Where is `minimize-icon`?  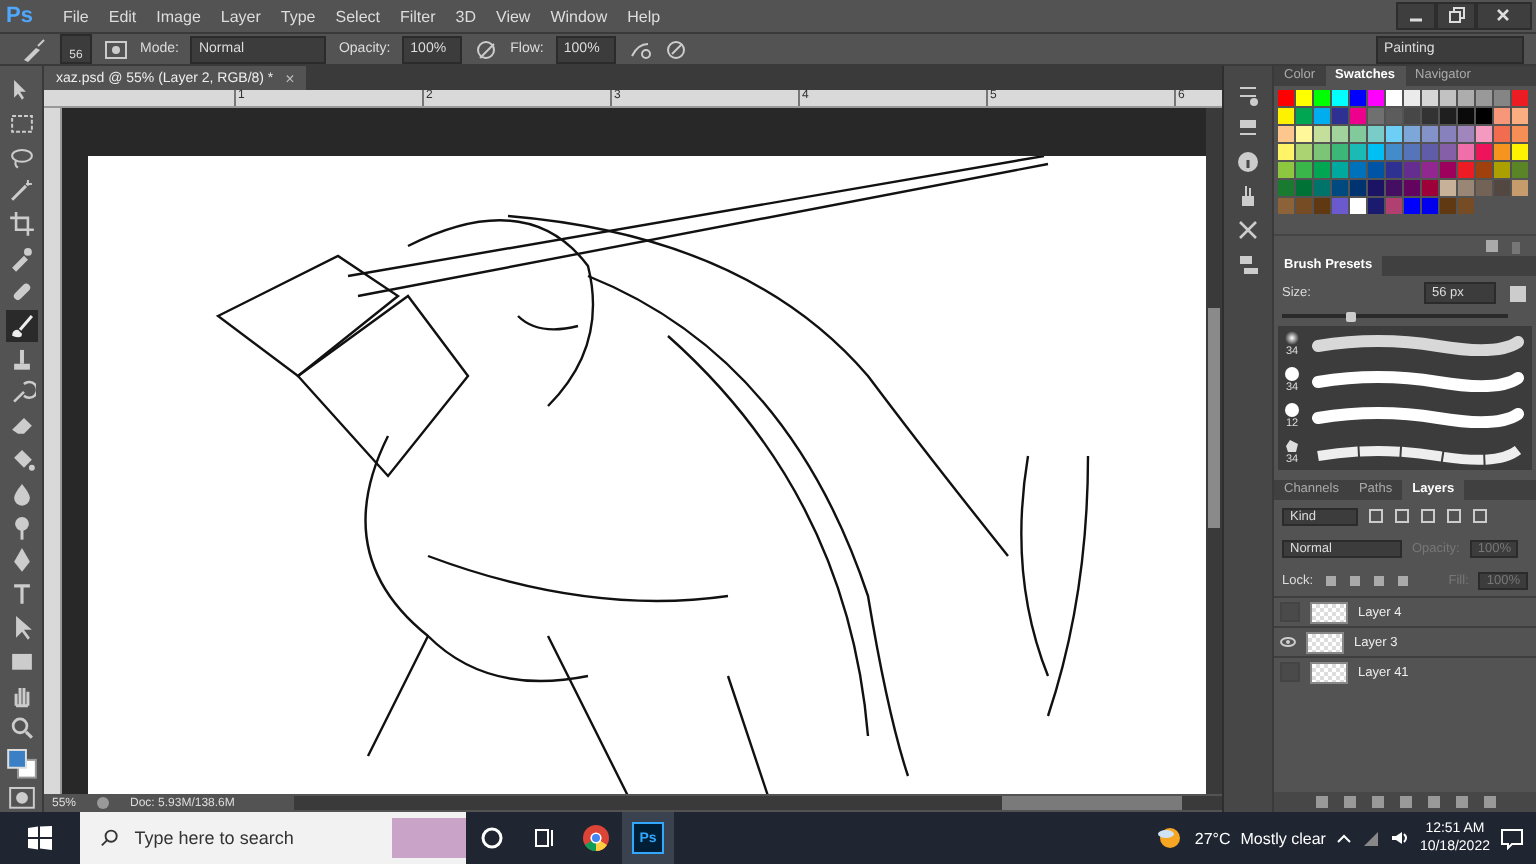 minimize-icon is located at coordinates (1416, 16).